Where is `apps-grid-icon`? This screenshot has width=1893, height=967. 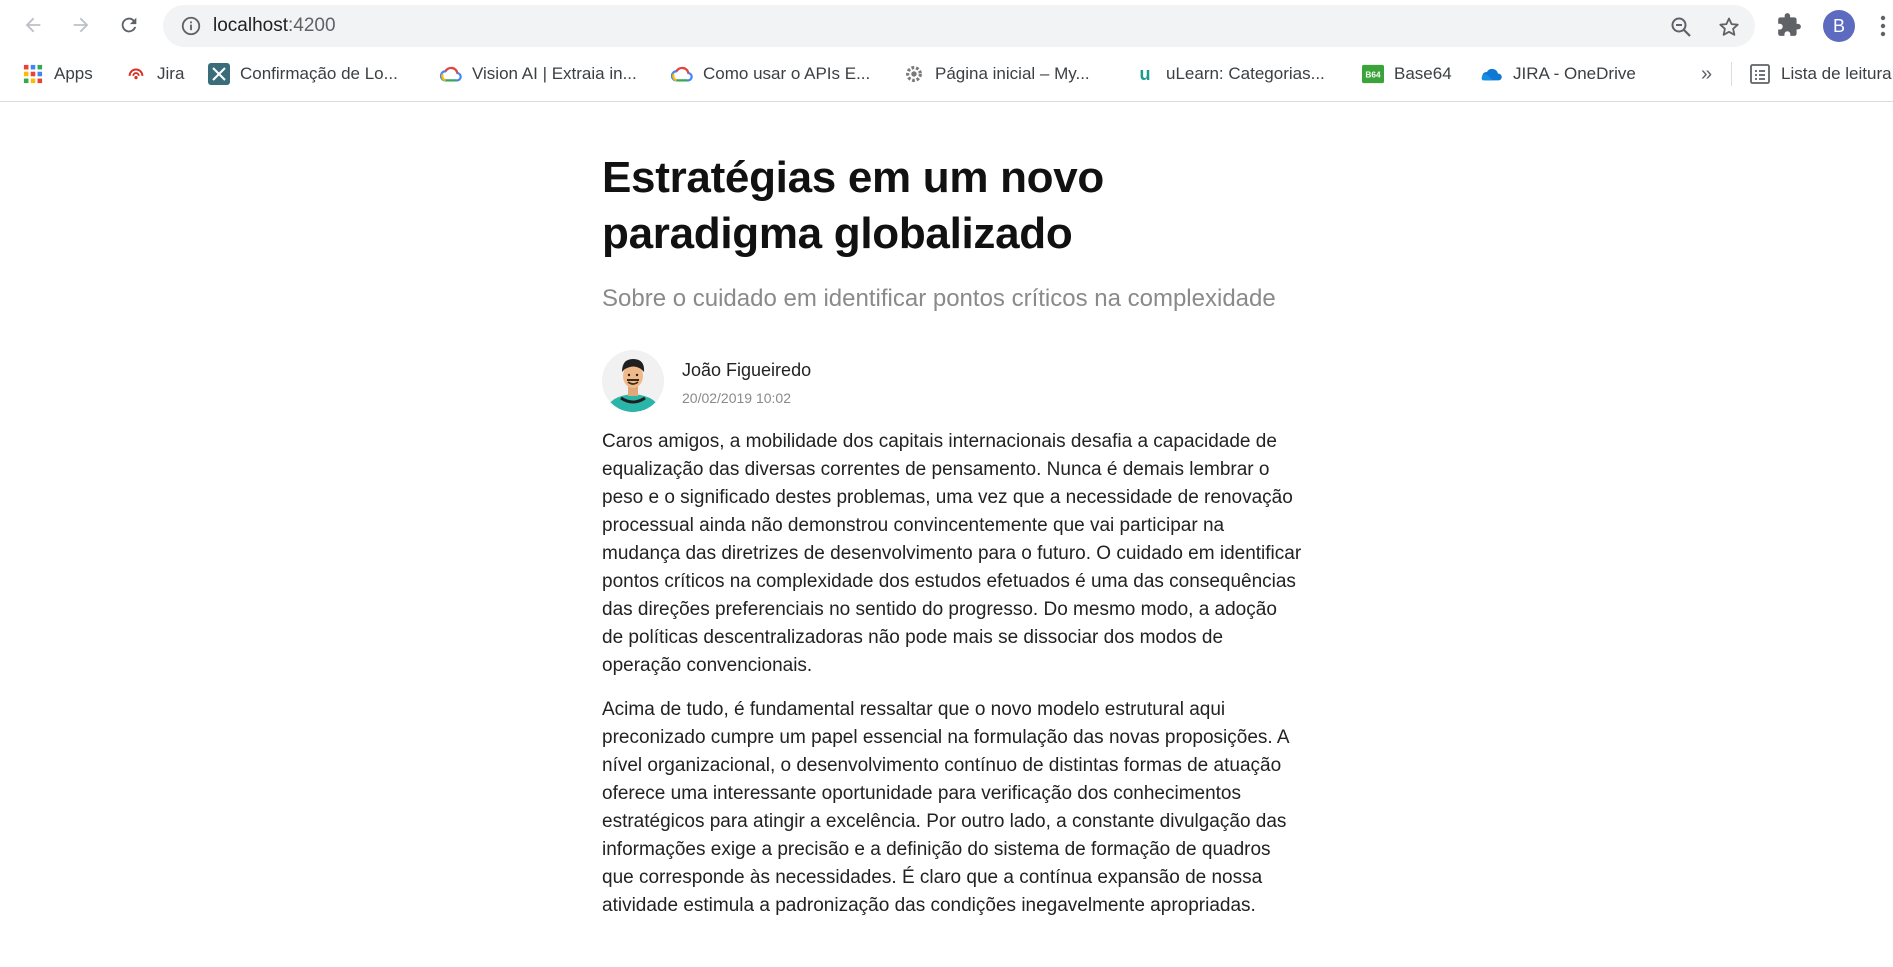 apps-grid-icon is located at coordinates (33, 74).